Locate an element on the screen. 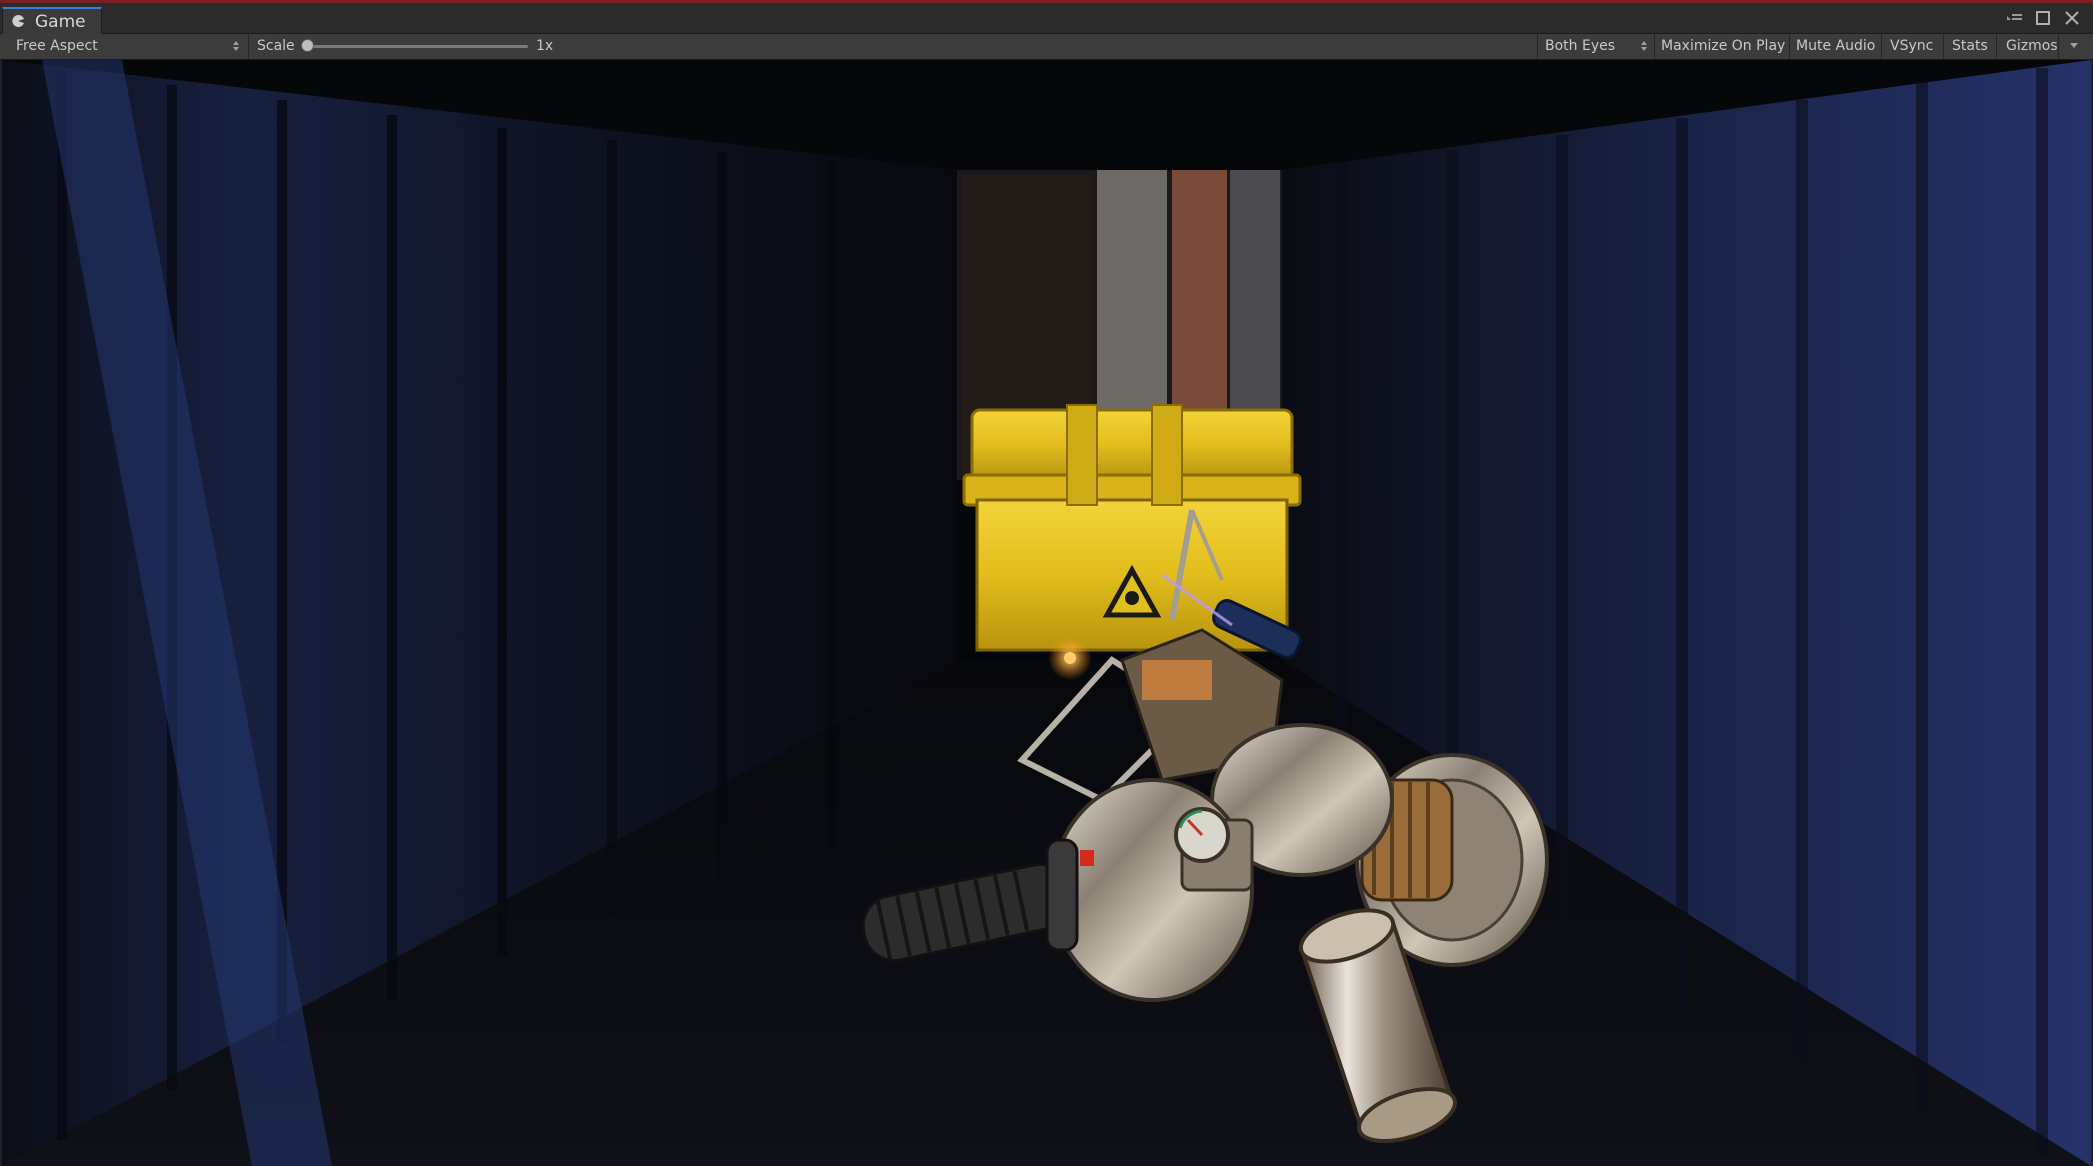 The image size is (2093, 1166). window-controls is located at coordinates (2042, 18).